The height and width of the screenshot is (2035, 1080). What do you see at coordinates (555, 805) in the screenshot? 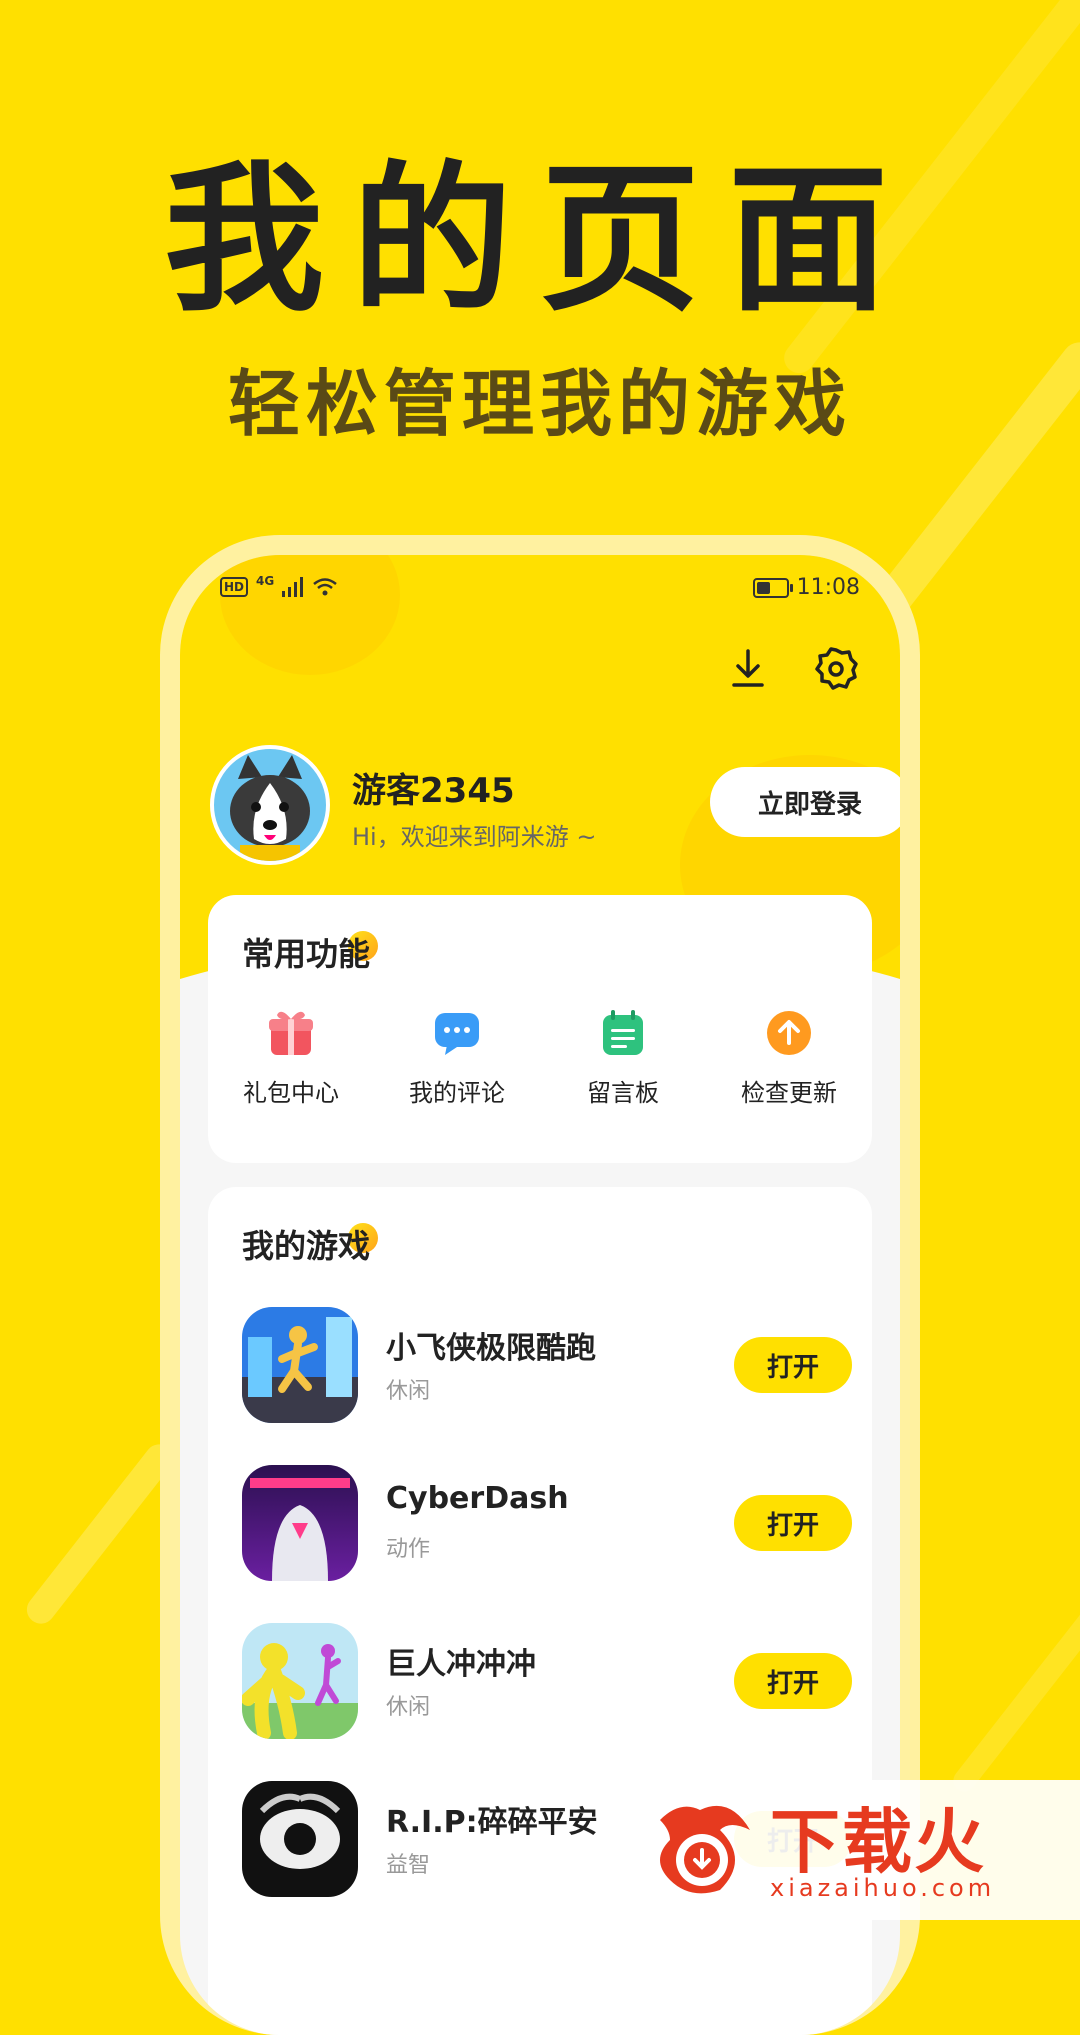
I see `profile-section: 游客2345 Hi，欢迎来到阿米游 ~ 立即登录` at bounding box center [555, 805].